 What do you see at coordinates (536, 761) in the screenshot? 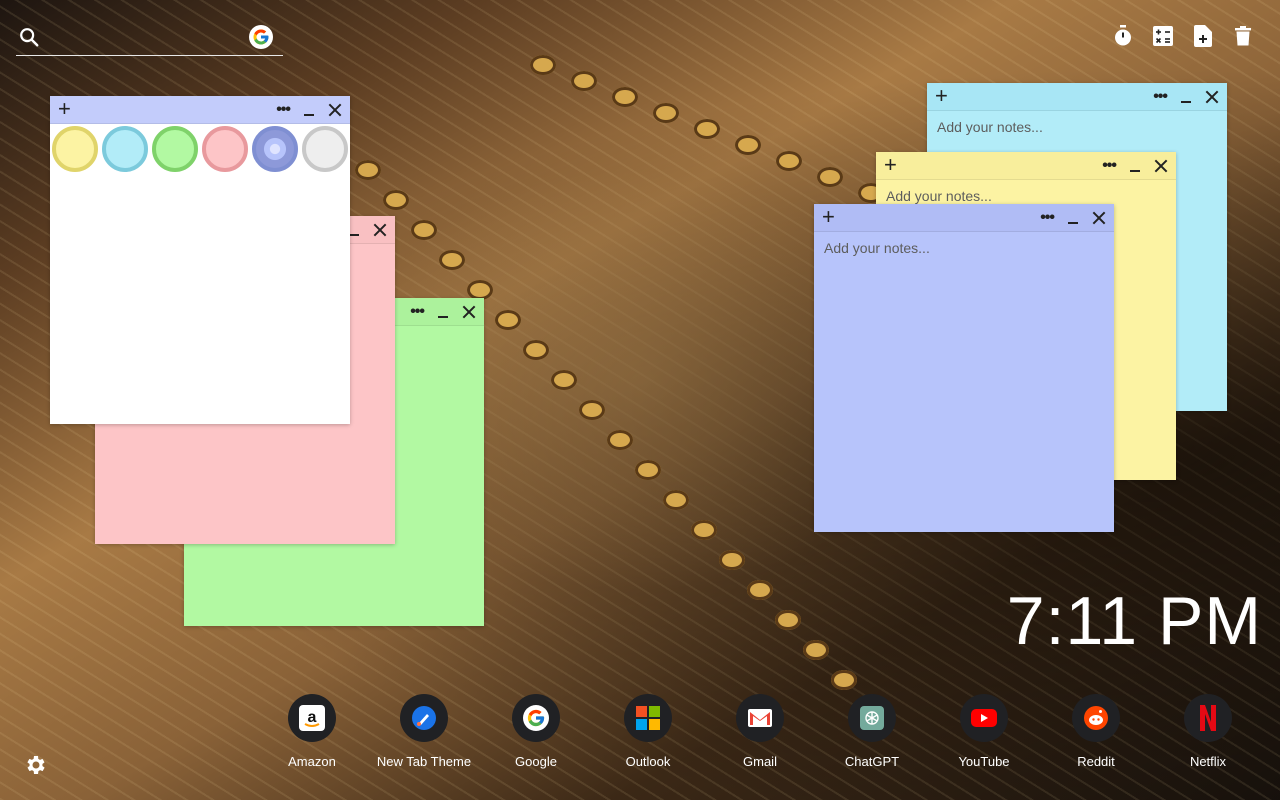
I see `shortcut-label: Google` at bounding box center [536, 761].